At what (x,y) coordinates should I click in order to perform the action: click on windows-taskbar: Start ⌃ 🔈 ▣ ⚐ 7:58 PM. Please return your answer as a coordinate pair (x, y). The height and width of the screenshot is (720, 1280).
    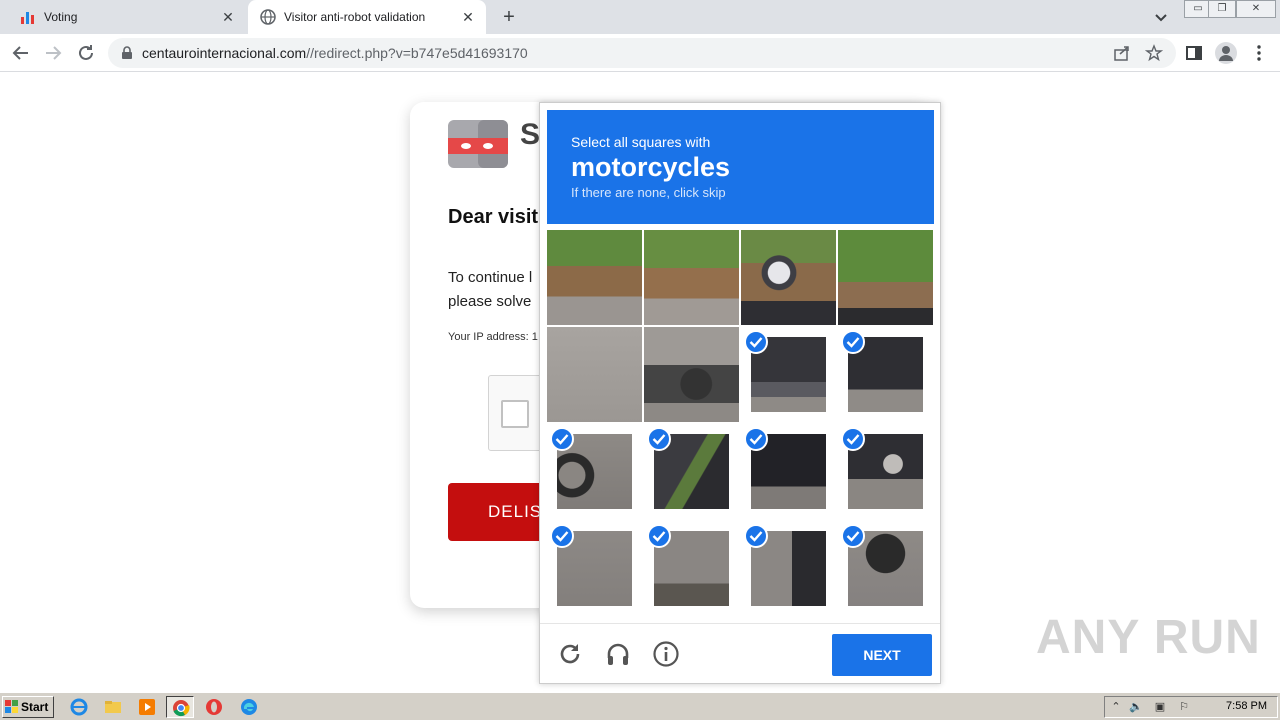
    Looking at the image, I should click on (640, 706).